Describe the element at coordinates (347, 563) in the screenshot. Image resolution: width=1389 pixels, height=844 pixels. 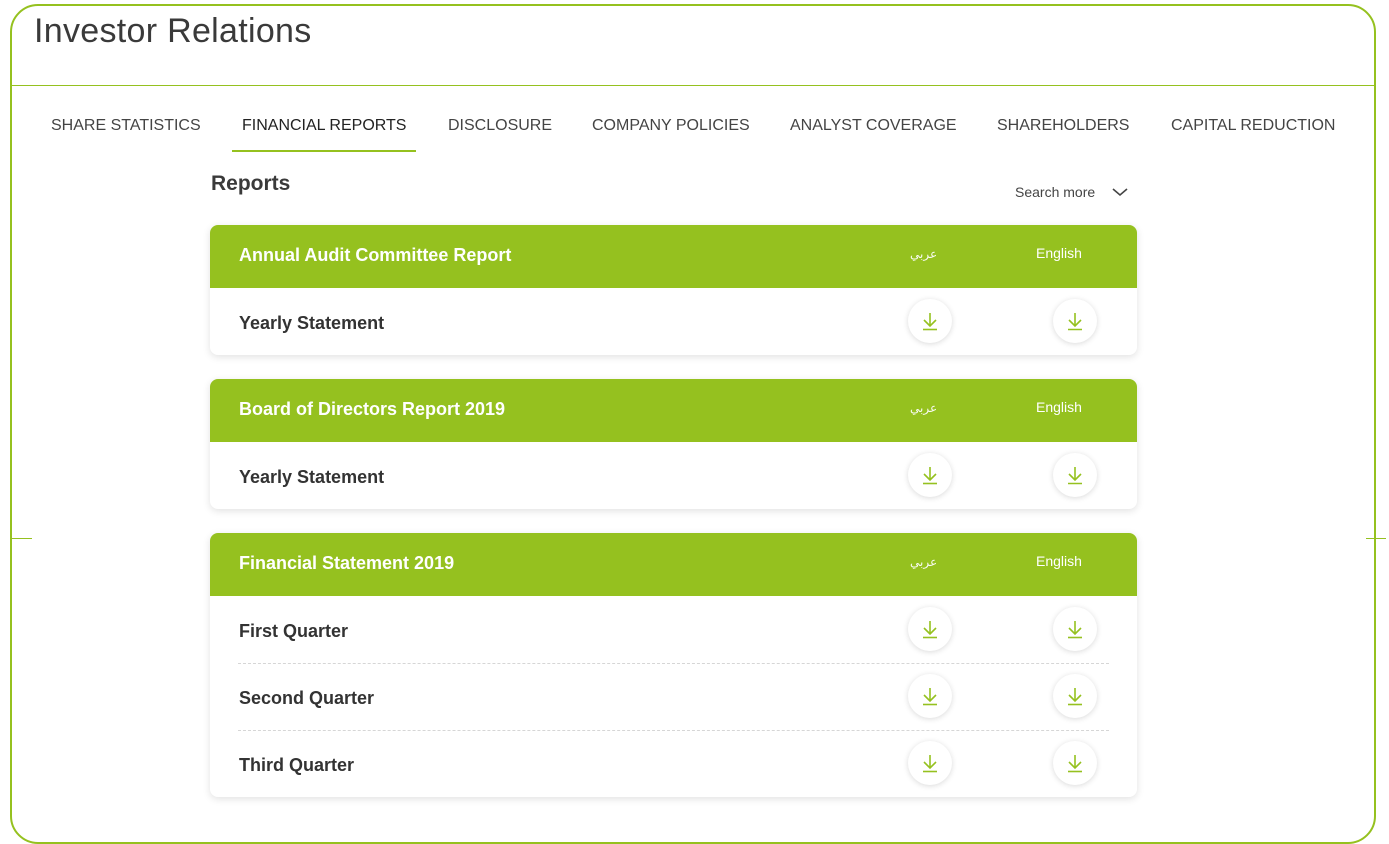
I see `card-title: Financial Statement 2019` at that location.